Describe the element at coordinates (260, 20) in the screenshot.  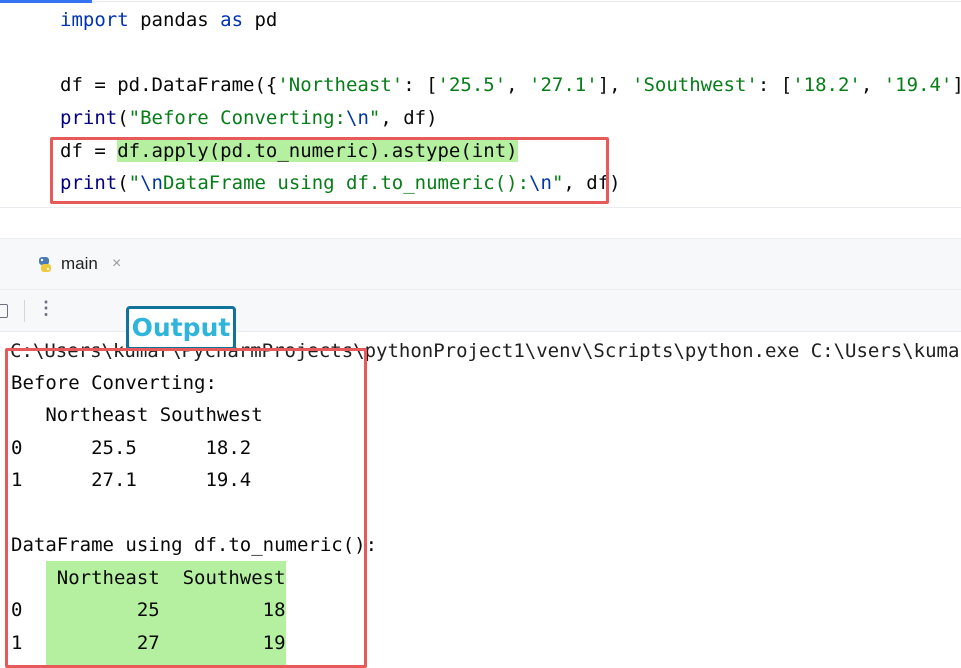
I see `code-text: pd` at that location.